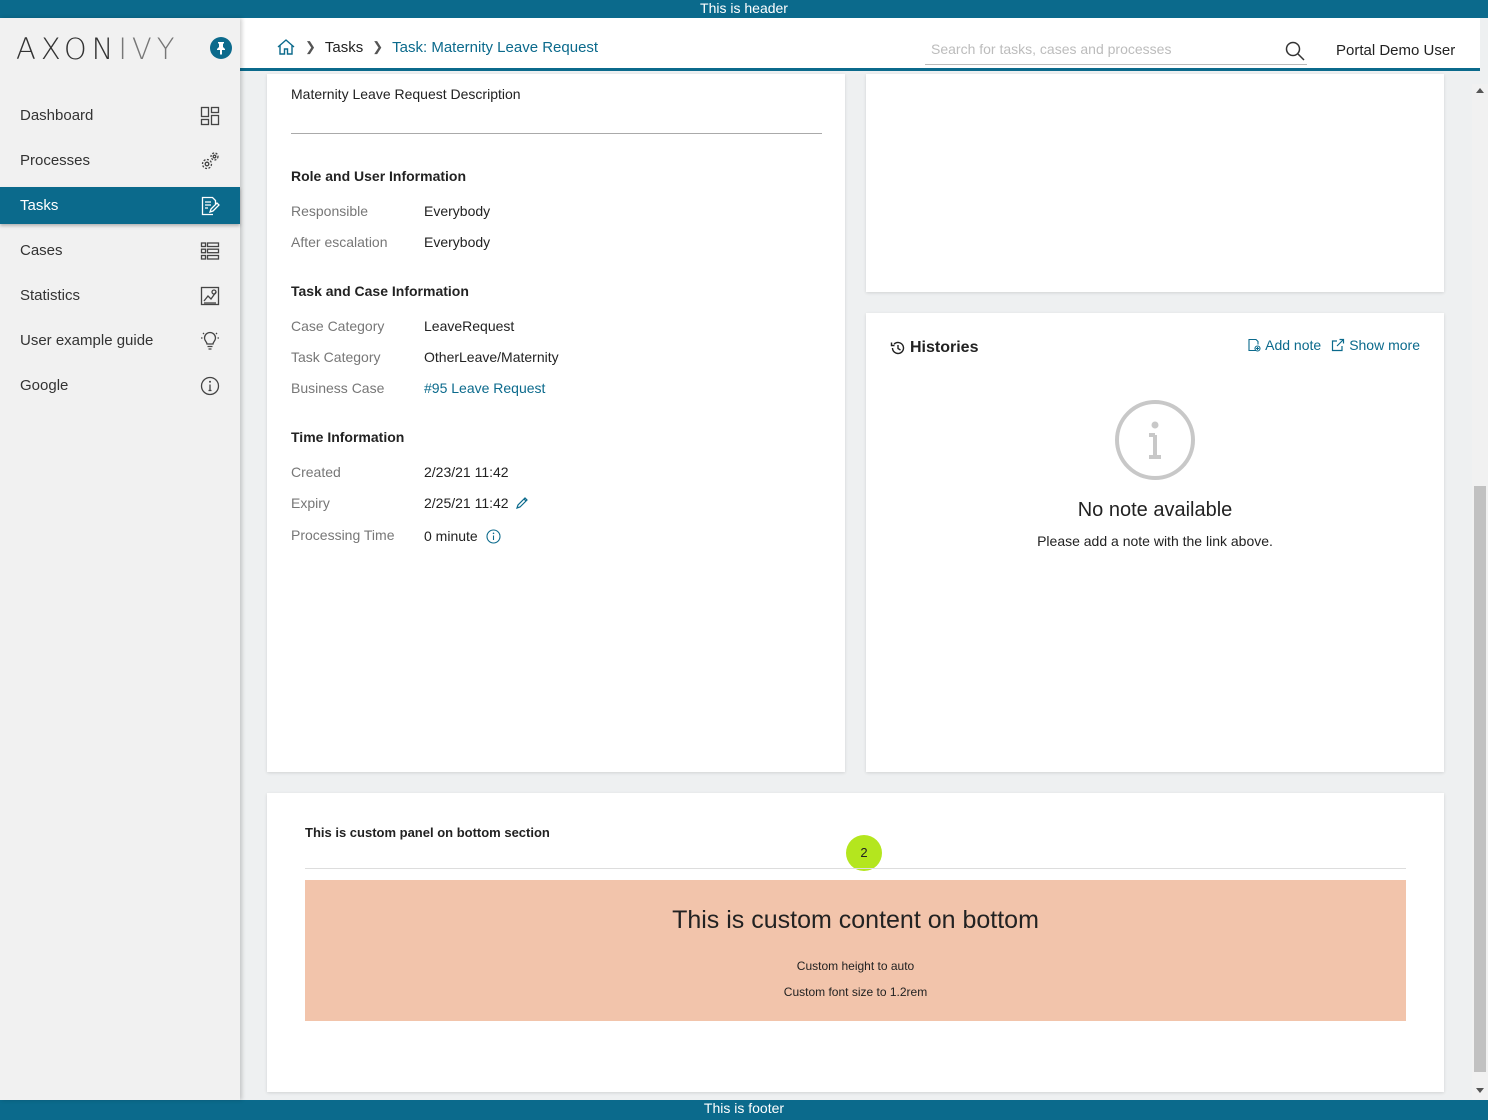 Image resolution: width=1488 pixels, height=1120 pixels. What do you see at coordinates (380, 291) in the screenshot?
I see `task-case-section-title: Task and Case Information` at bounding box center [380, 291].